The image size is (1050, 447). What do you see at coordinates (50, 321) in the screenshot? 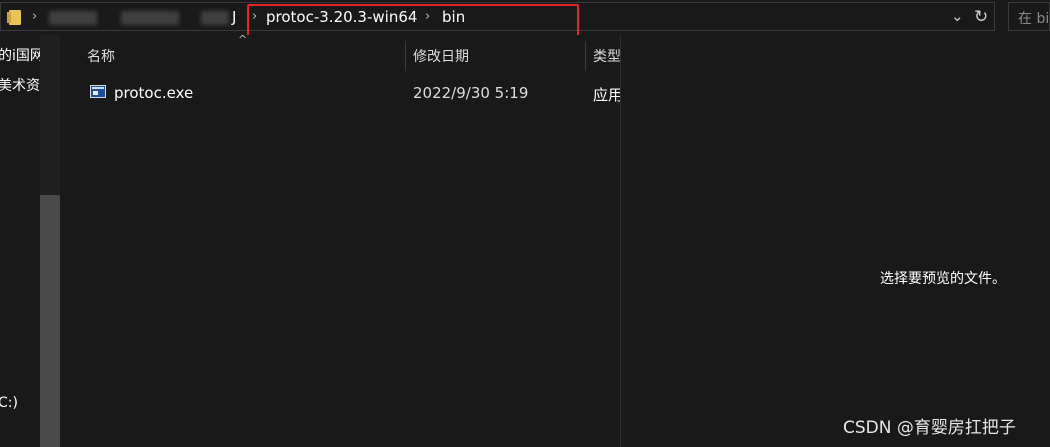
I see `scrollbar-thumb` at bounding box center [50, 321].